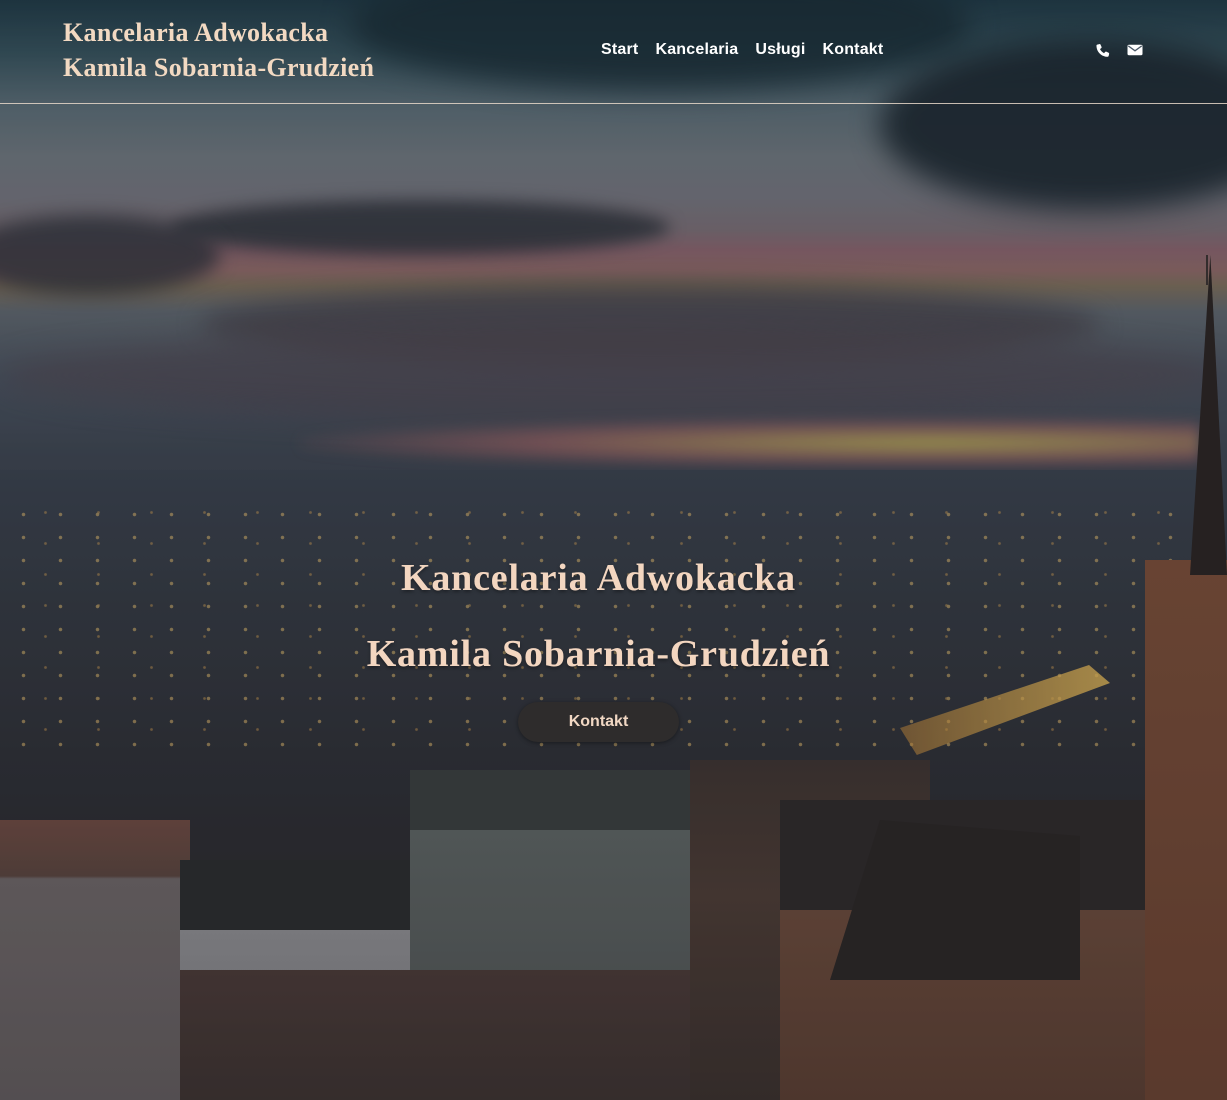 This screenshot has width=1227, height=1100. Describe the element at coordinates (619, 50) in the screenshot. I see `nav-start: Start` at that location.